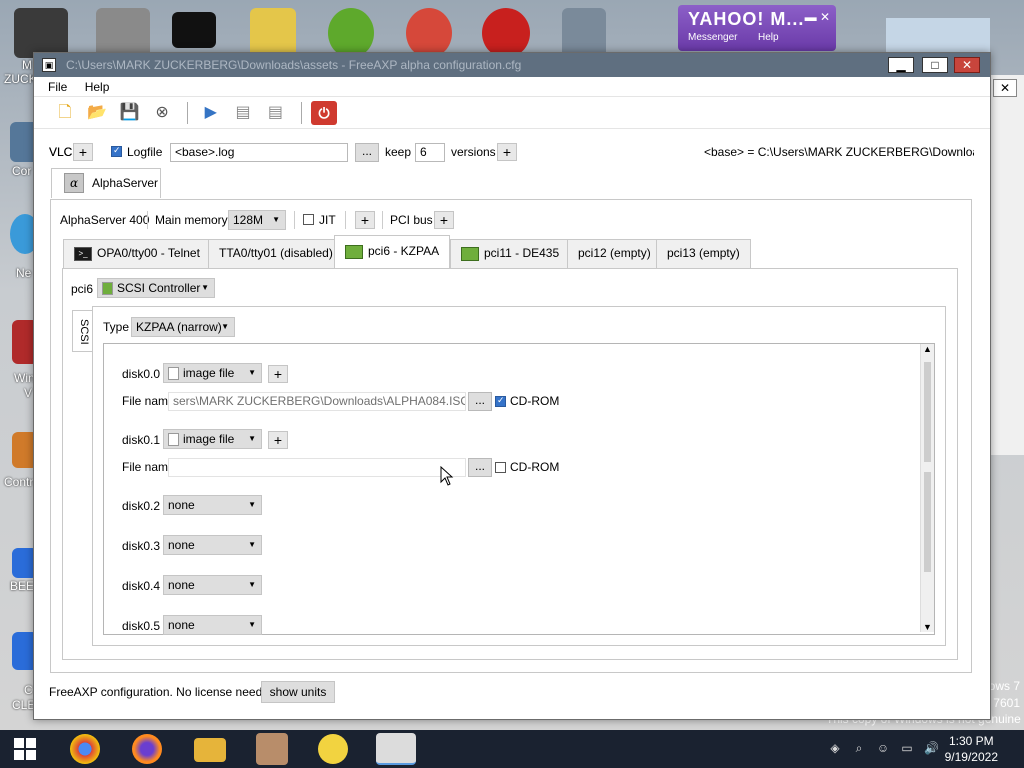 This screenshot has height=768, width=1024. What do you see at coordinates (28, 690) in the screenshot?
I see `desktop-label: C` at bounding box center [28, 690].